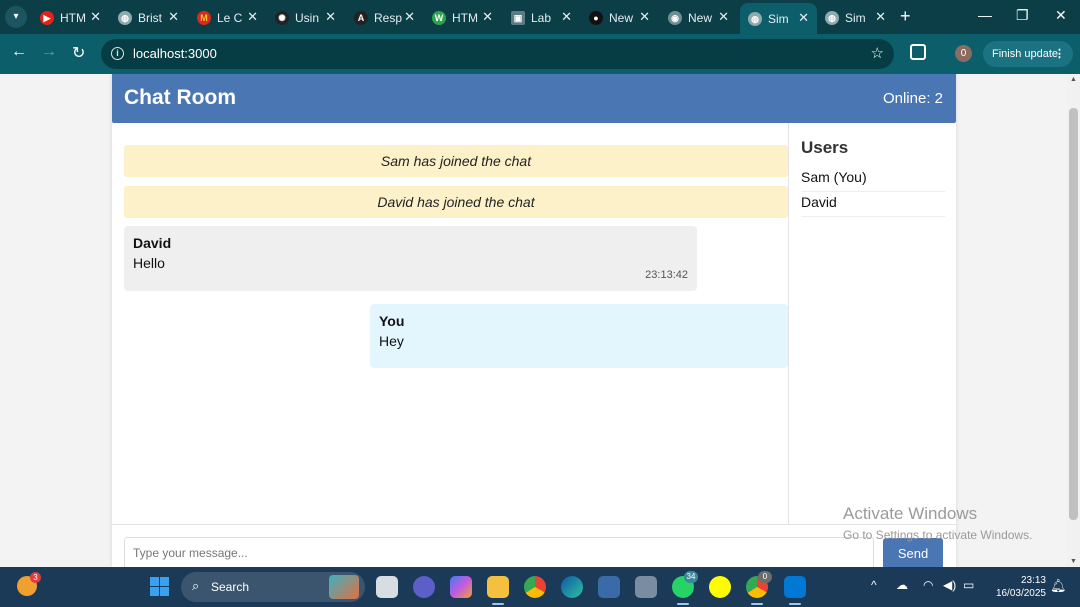 This screenshot has width=1080, height=607. What do you see at coordinates (49, 52) in the screenshot?
I see `forward-arrow-icon: →` at bounding box center [49, 52].